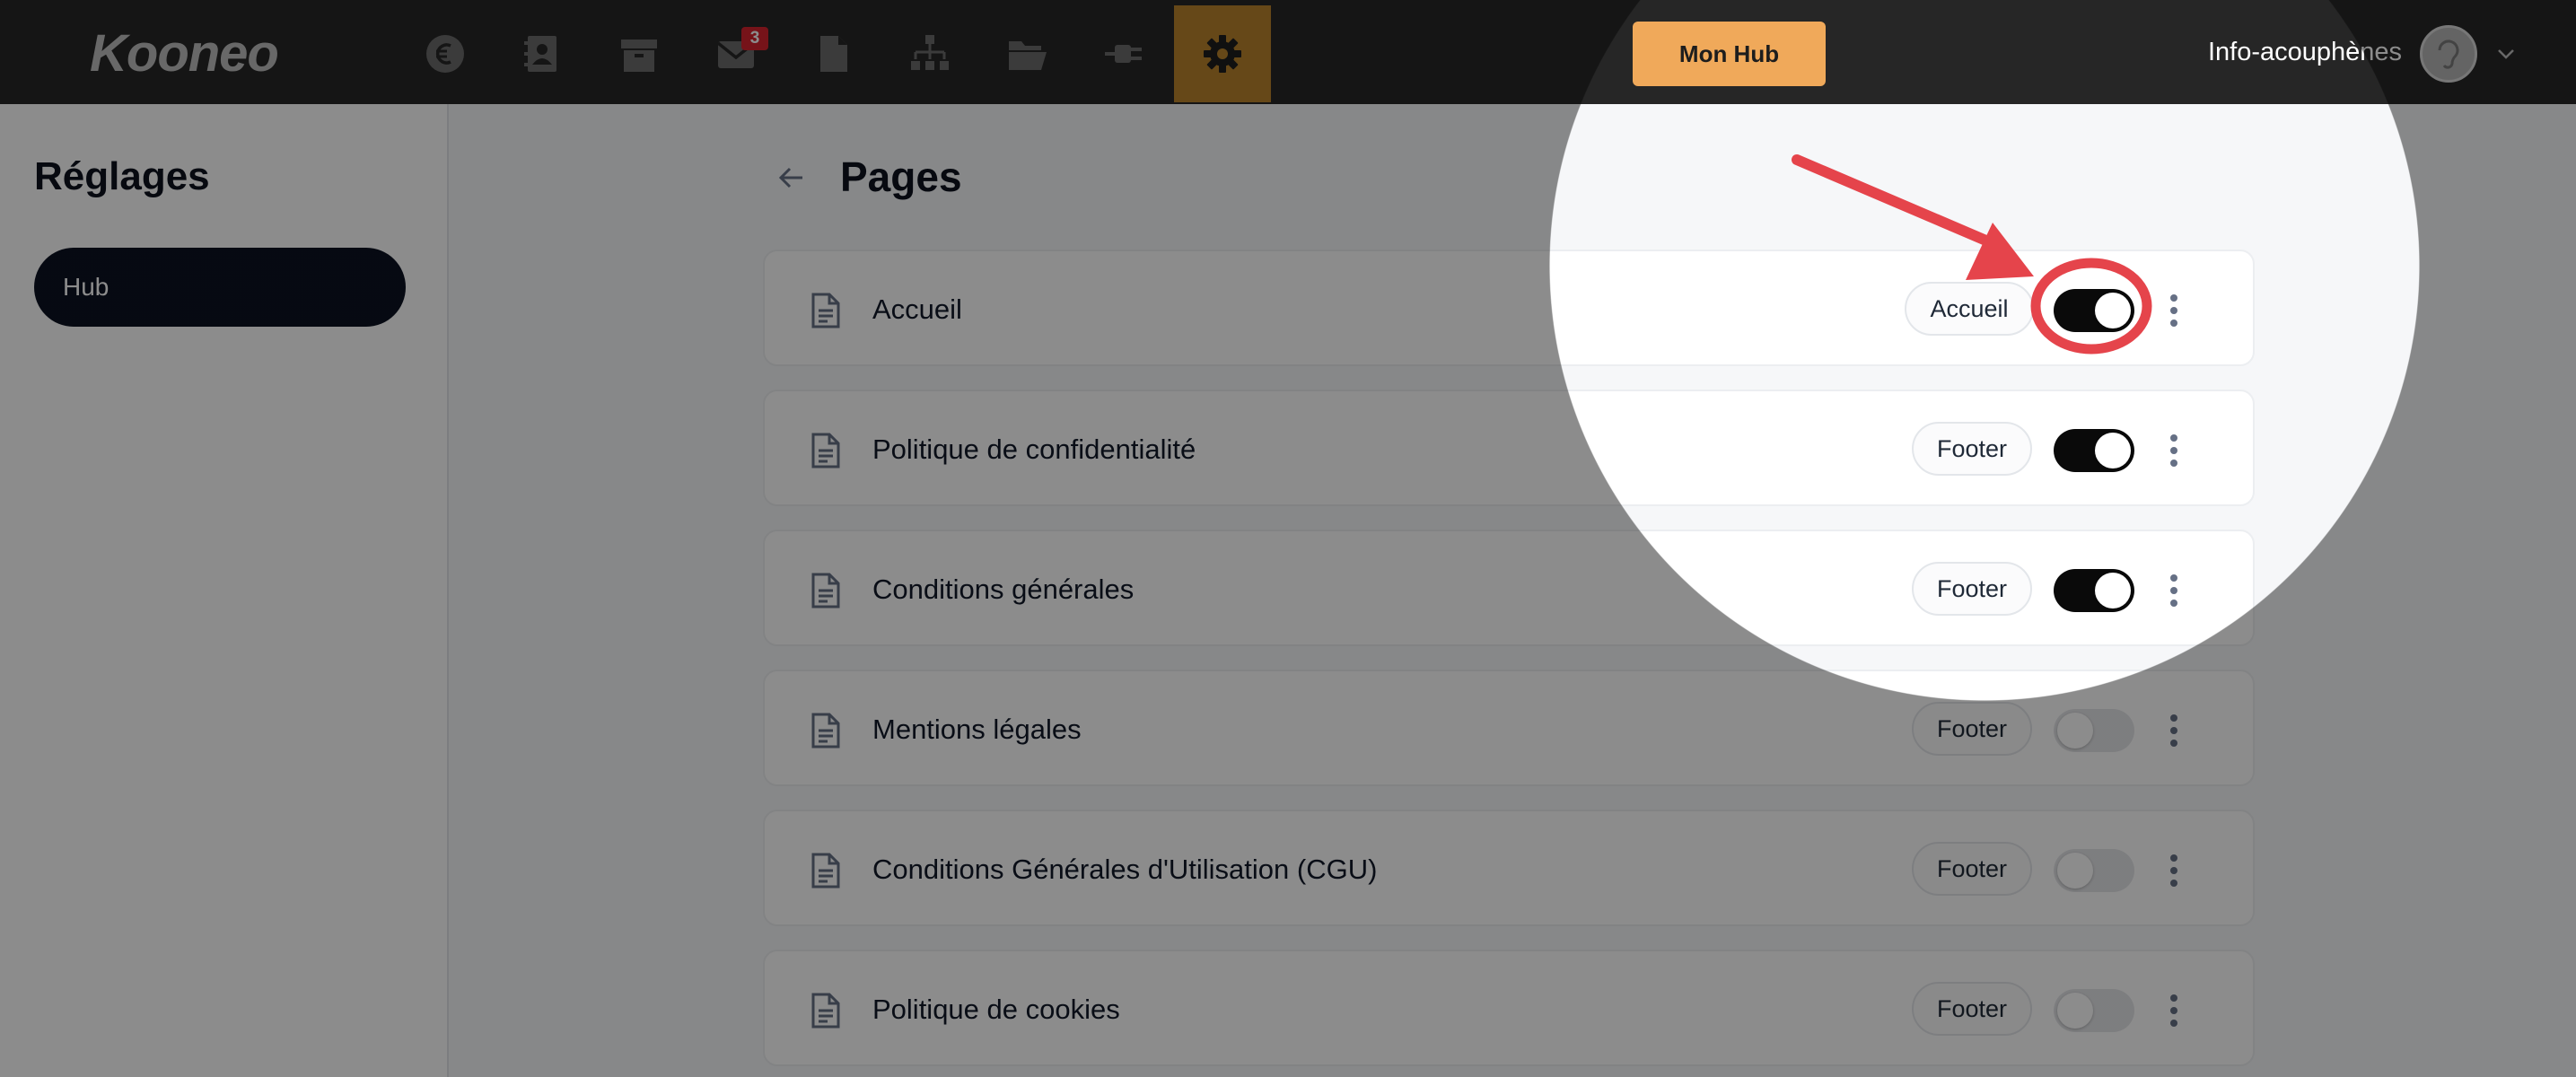 This screenshot has height=1077, width=2576. What do you see at coordinates (917, 309) in the screenshot?
I see `page-name: Accueil` at bounding box center [917, 309].